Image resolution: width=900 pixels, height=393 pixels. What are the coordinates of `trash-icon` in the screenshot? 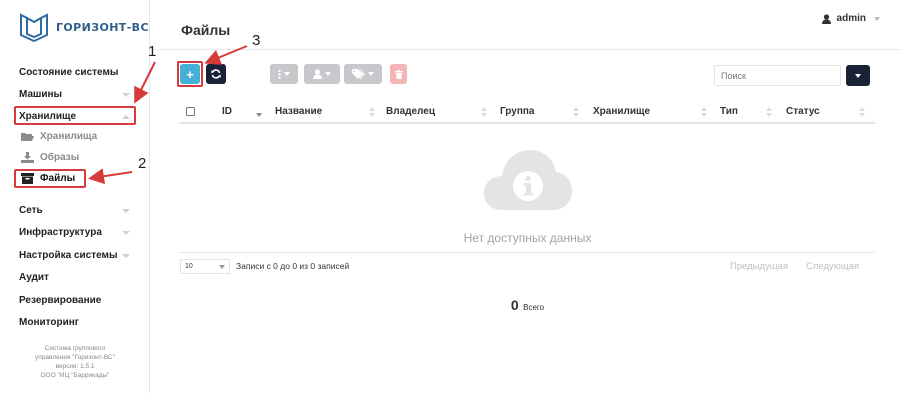 It's located at (398, 74).